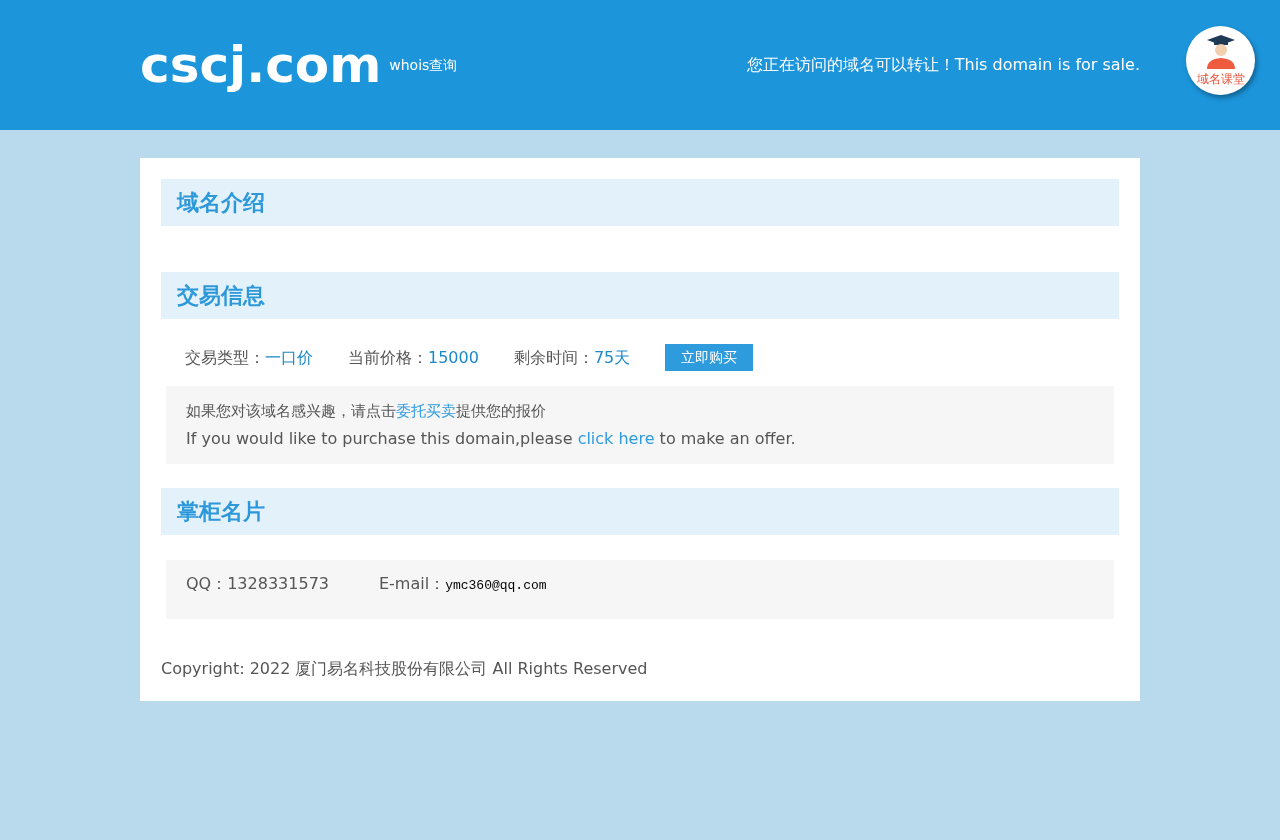  Describe the element at coordinates (709, 357) in the screenshot. I see `buy-now-button: 立即购买` at that location.